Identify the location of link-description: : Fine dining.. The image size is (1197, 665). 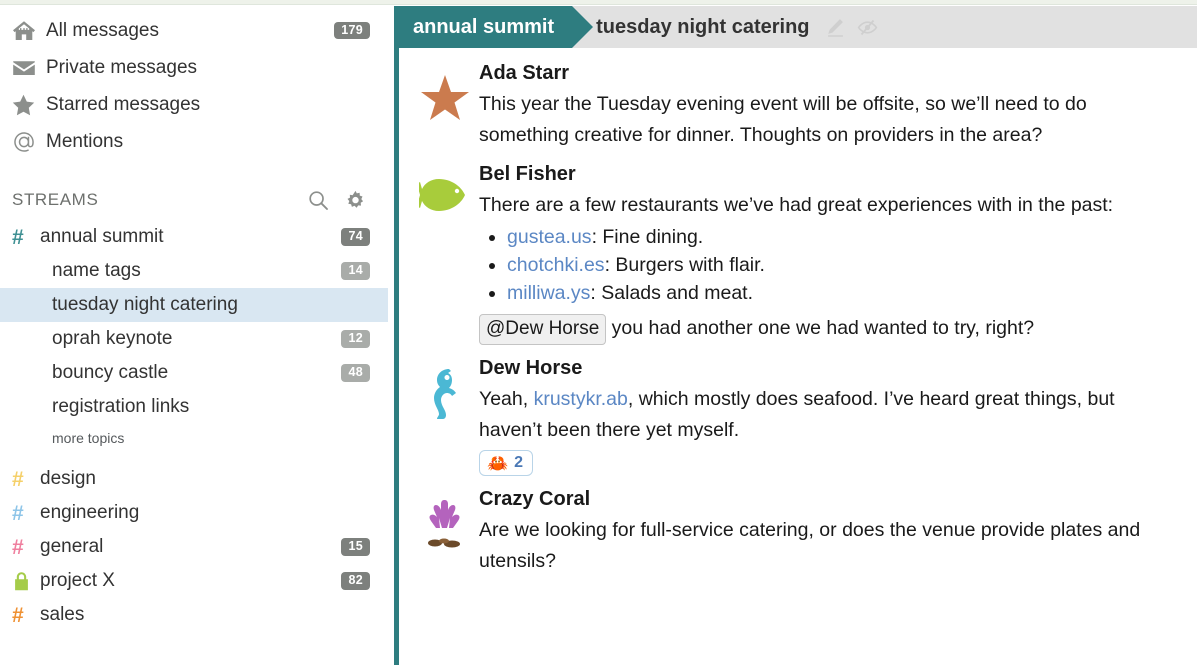
(647, 237).